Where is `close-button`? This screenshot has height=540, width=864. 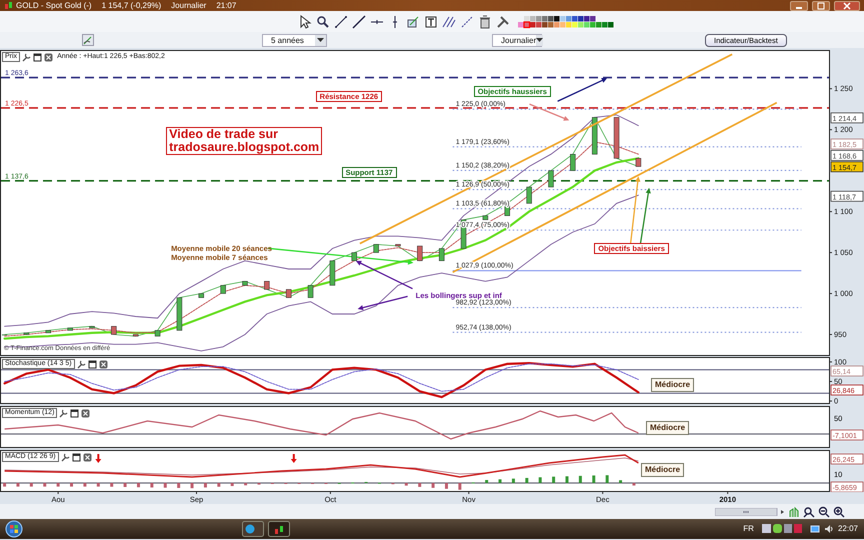
close-button is located at coordinates (847, 5).